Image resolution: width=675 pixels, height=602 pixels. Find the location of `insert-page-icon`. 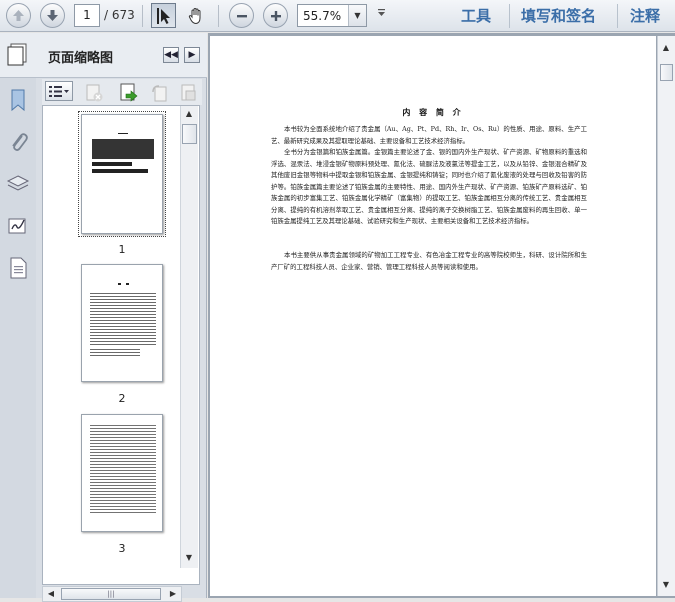

insert-page-icon is located at coordinates (129, 93).